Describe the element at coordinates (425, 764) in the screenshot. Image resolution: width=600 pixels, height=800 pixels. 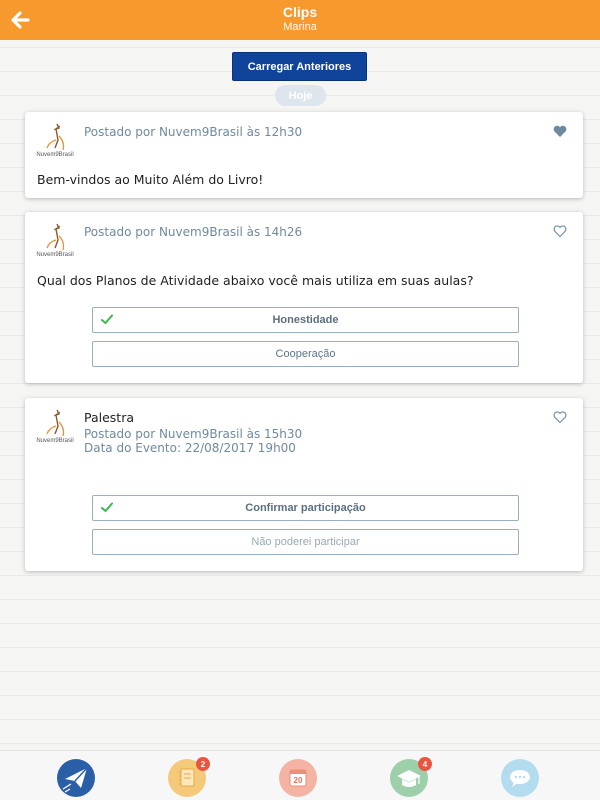
I see `notification-badge: 4` at that location.